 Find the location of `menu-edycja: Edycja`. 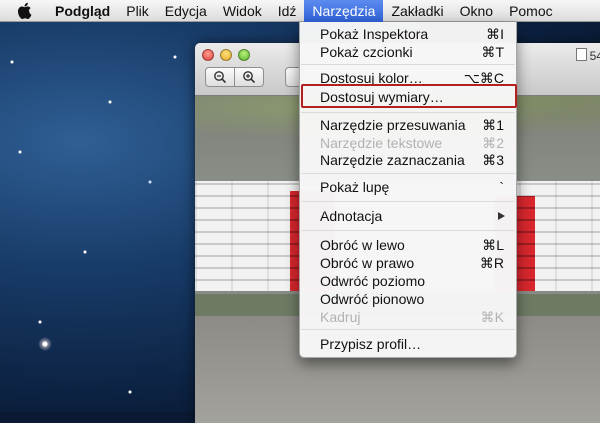

menu-edycja: Edycja is located at coordinates (186, 11).